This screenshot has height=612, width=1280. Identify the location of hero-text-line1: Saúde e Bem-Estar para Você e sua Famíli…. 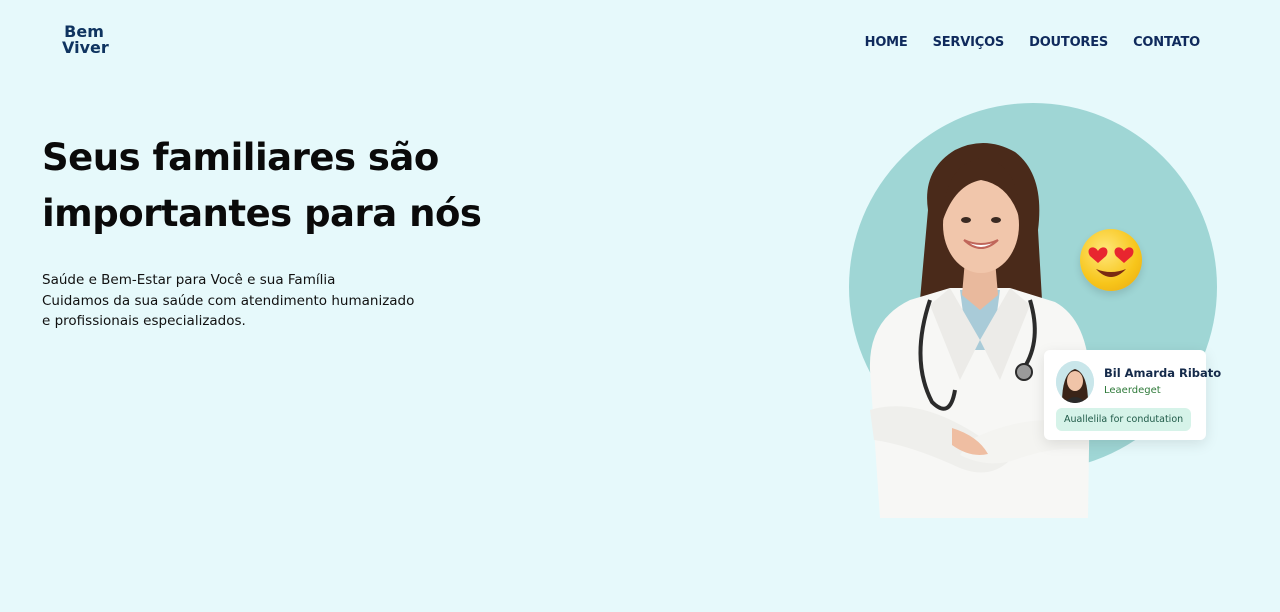
(189, 280).